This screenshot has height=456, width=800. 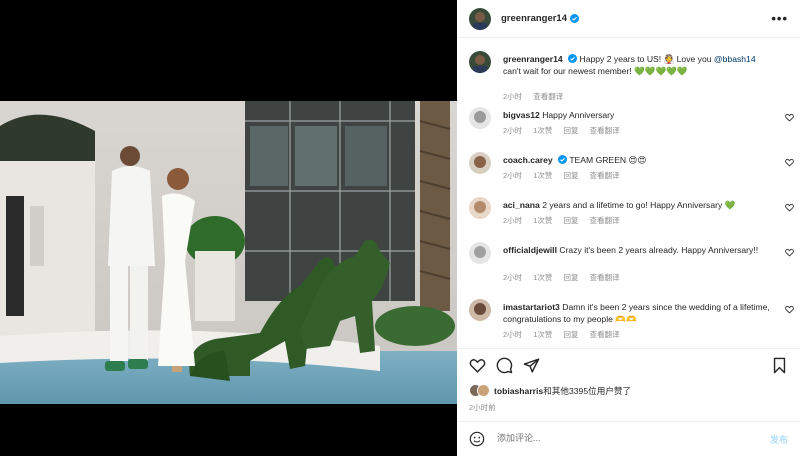 What do you see at coordinates (608, 160) in the screenshot?
I see `comment-body: TEAM GREEN 😍😍` at bounding box center [608, 160].